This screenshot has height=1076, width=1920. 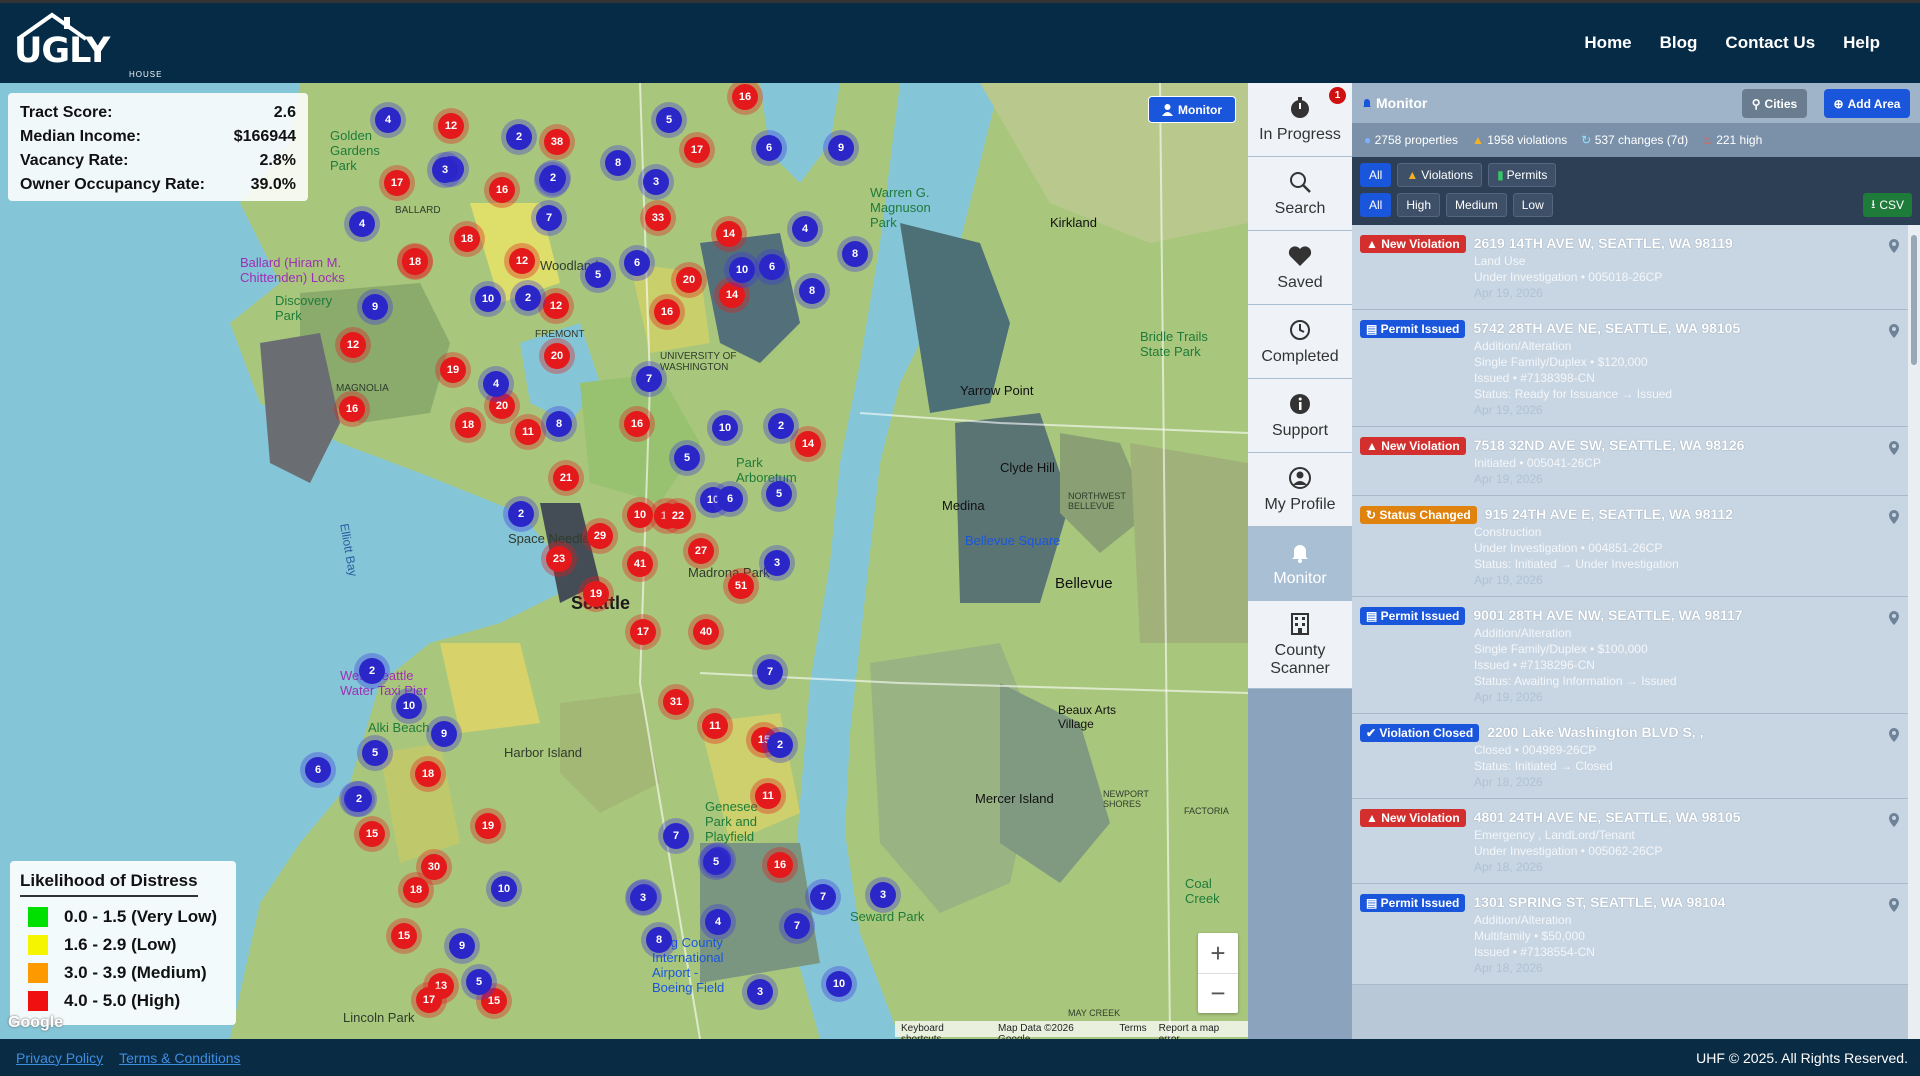 What do you see at coordinates (1218, 993) in the screenshot?
I see `zoom-out-button: −` at bounding box center [1218, 993].